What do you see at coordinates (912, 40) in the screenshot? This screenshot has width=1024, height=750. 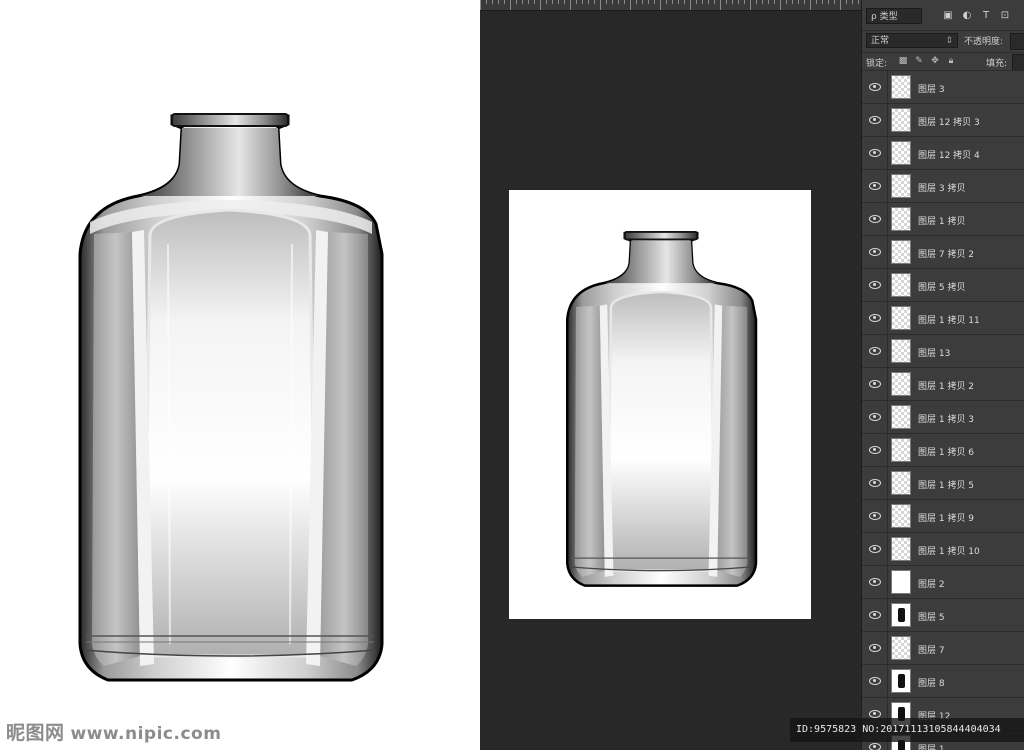 I see `blend-mode-select: 正常 ⇕` at bounding box center [912, 40].